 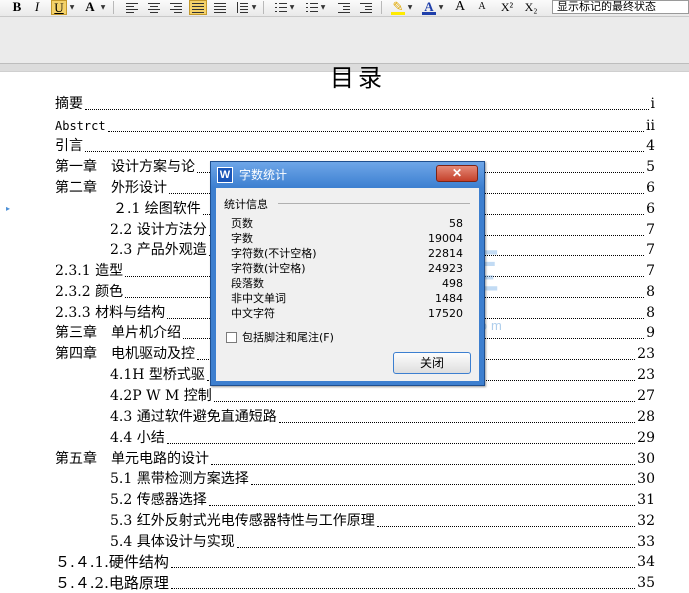 What do you see at coordinates (225, 175) in the screenshot?
I see `wps-app-icon: W` at bounding box center [225, 175].